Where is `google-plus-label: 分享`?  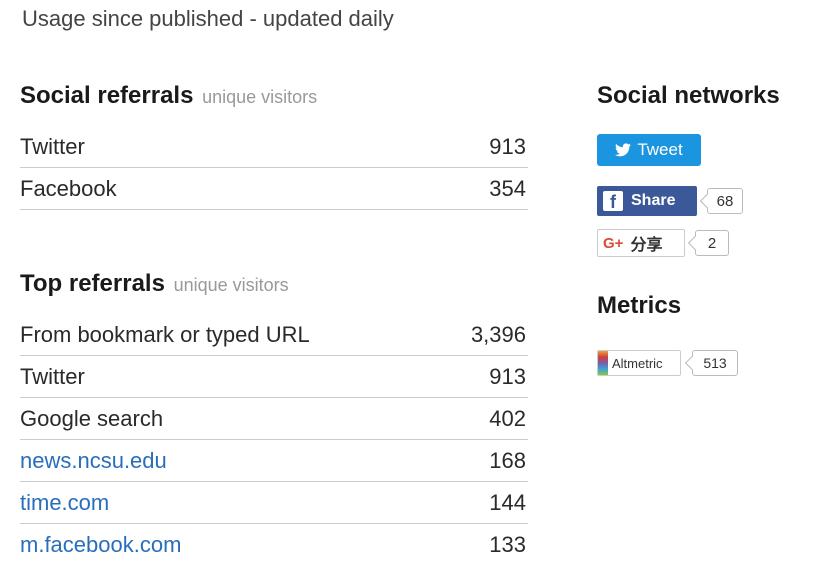
google-plus-label: 分享 is located at coordinates (646, 245).